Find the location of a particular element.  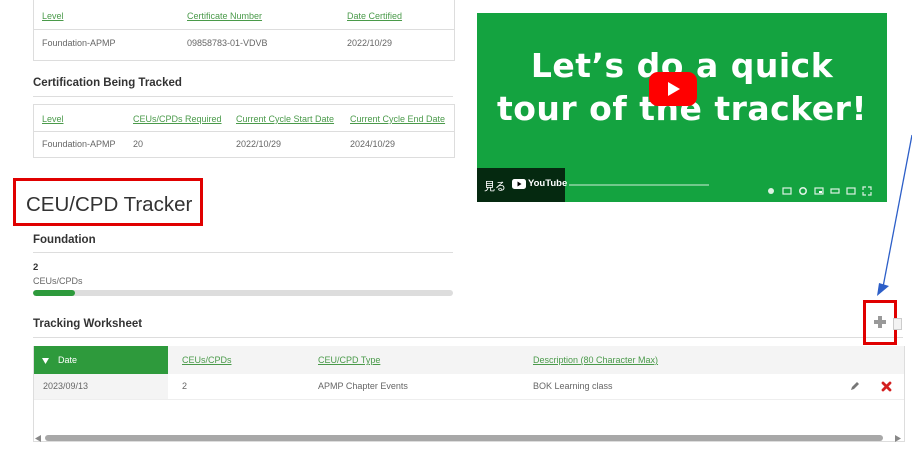

edit-pencil-icon is located at coordinates (854, 386).